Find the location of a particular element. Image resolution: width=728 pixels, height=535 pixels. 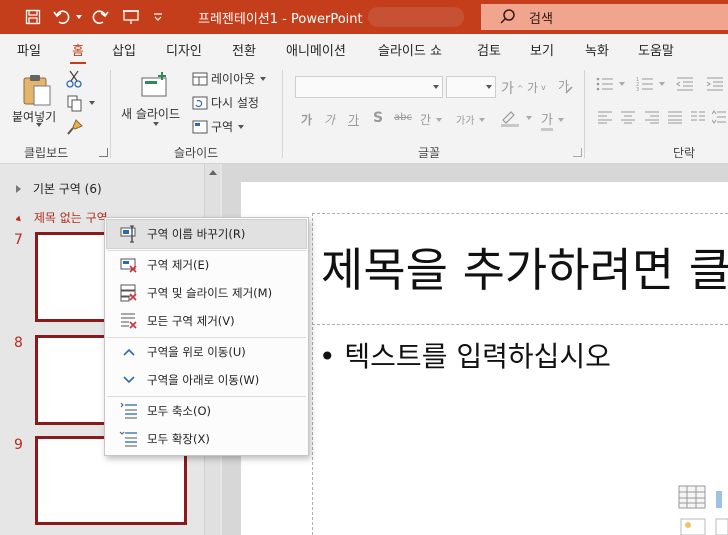

present-from-start-icon is located at coordinates (131, 17).